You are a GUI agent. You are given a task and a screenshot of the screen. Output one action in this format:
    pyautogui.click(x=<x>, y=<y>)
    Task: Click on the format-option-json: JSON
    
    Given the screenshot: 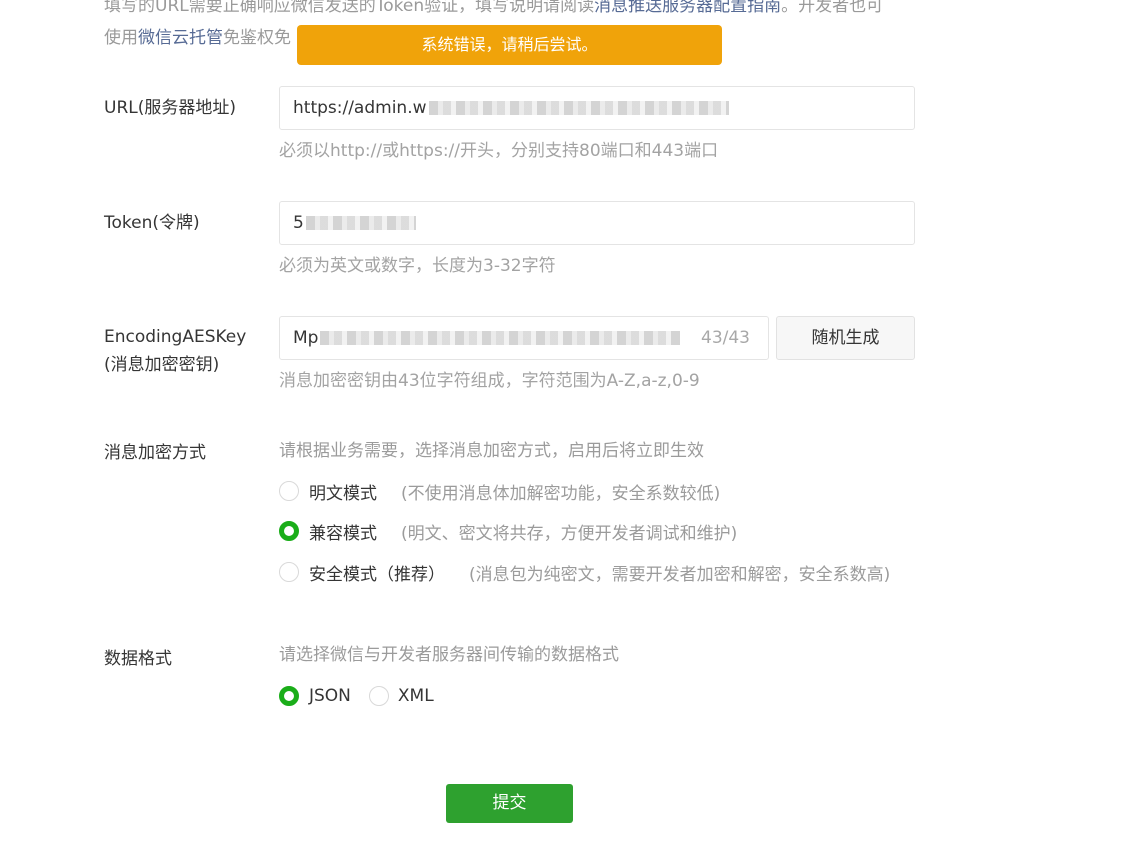 What is the action you would take?
    pyautogui.click(x=330, y=696)
    